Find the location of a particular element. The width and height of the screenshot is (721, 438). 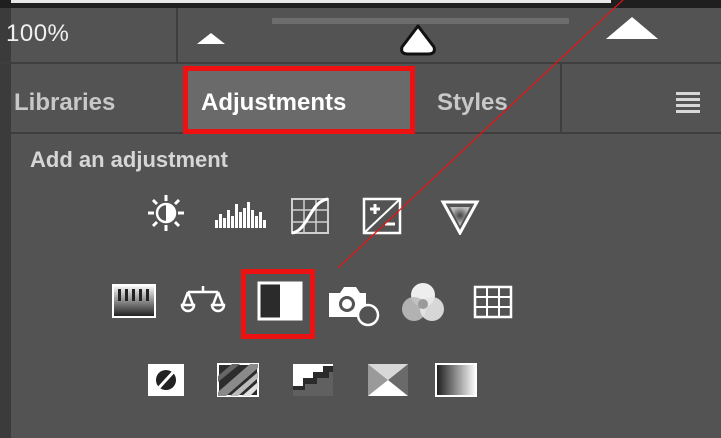

brightness-contrast-icon is located at coordinates (166, 213).